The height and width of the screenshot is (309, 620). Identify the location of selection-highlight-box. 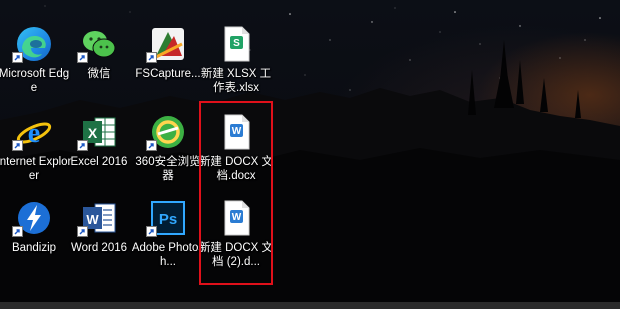
(236, 193).